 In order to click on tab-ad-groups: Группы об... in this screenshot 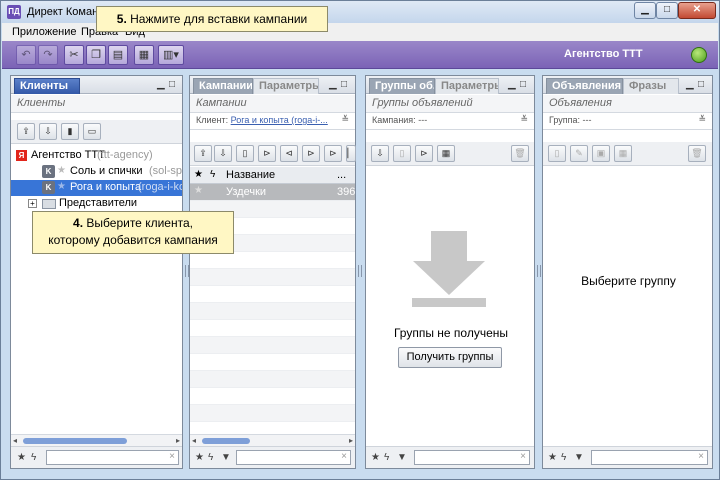, I will do `click(402, 86)`.